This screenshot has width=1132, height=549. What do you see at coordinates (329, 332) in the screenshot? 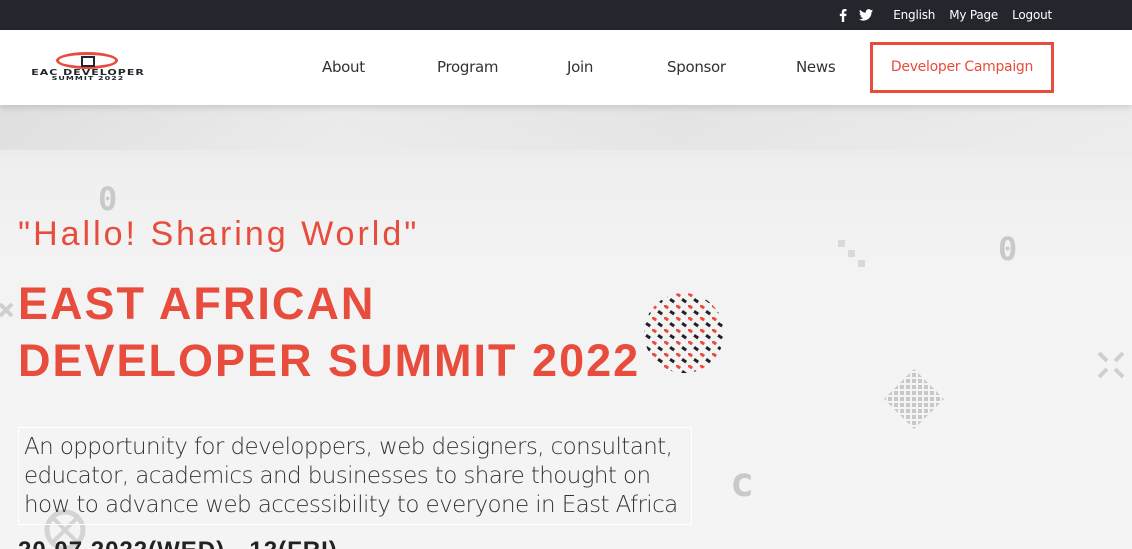
I see `hero-title: EAST AFRICAN DEVELOPER SUMMIT 2022` at bounding box center [329, 332].